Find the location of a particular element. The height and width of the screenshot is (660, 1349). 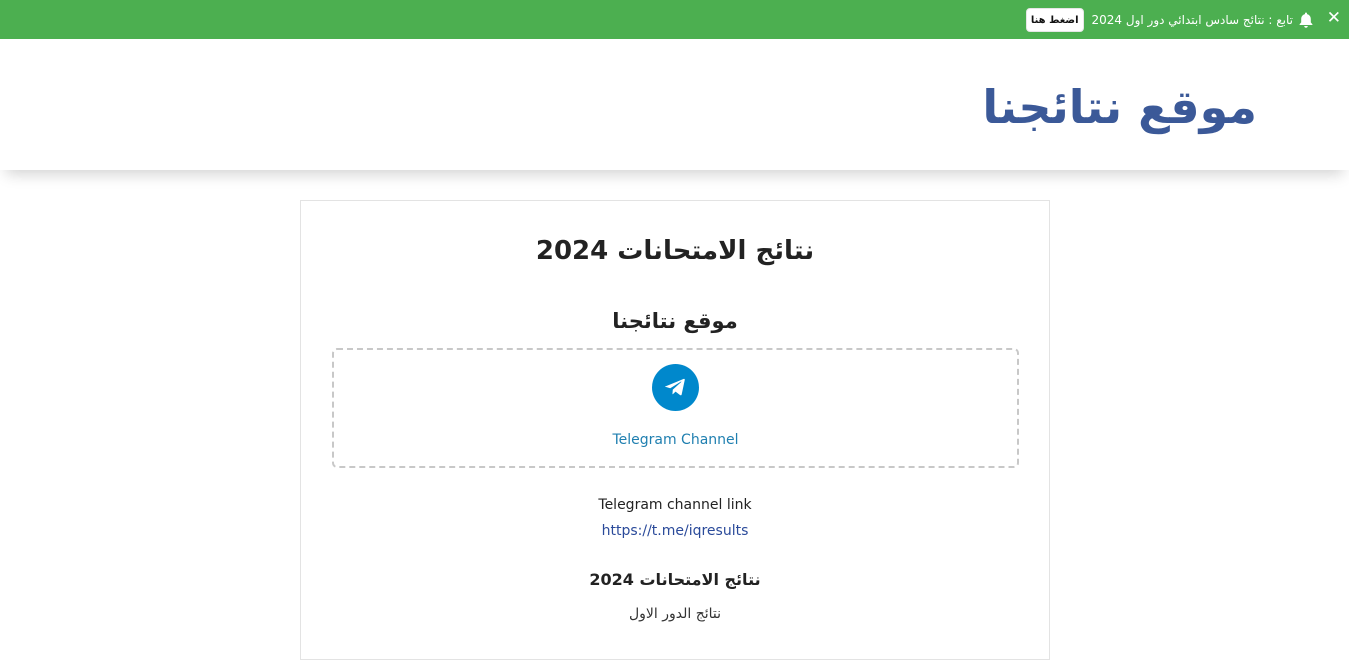

telegram-icon is located at coordinates (675, 387).